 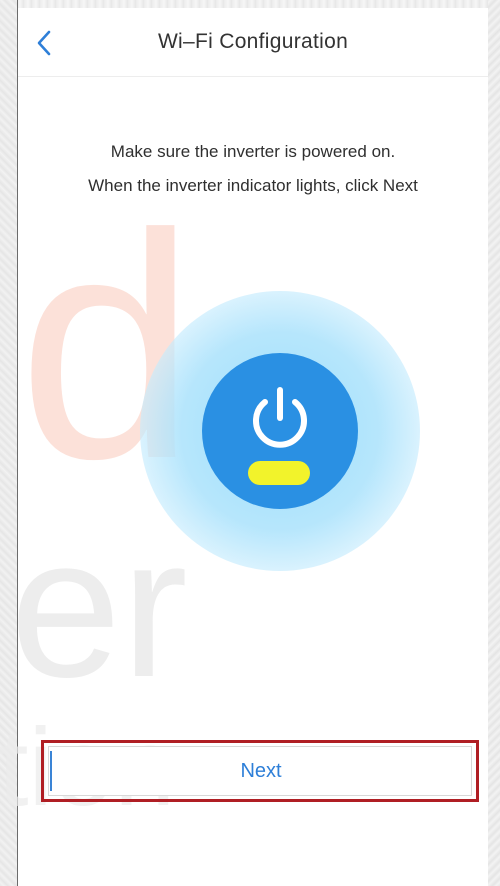 What do you see at coordinates (253, 151) in the screenshot?
I see `instruction-line-1: Make sure the inverter is powered on.` at bounding box center [253, 151].